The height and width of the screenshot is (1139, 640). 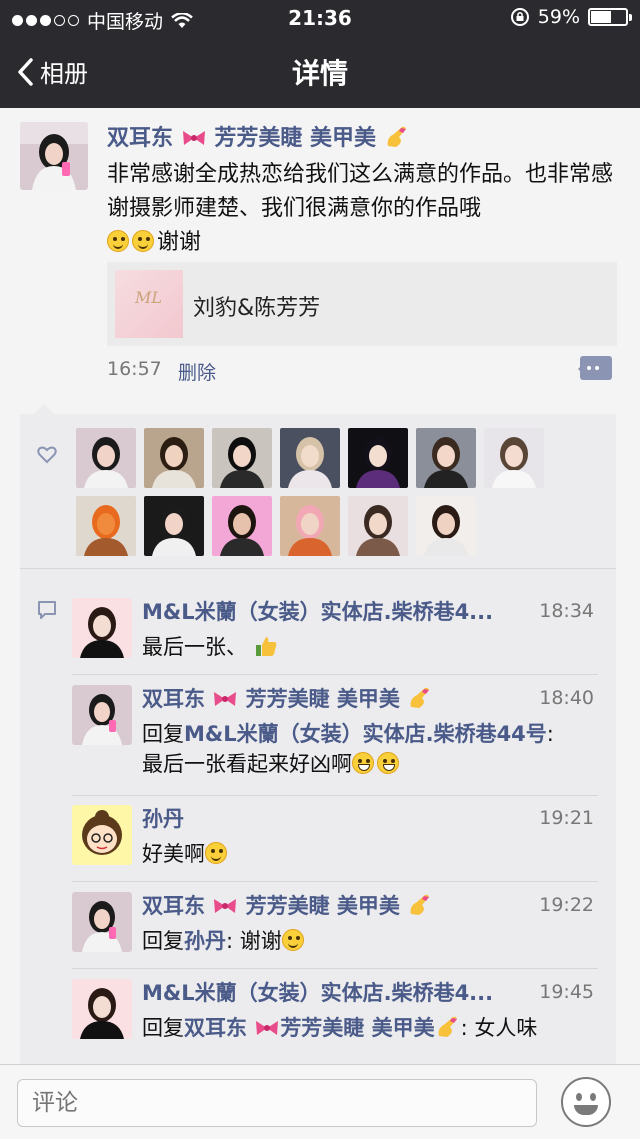 I want to click on battery-icon, so click(x=610, y=17).